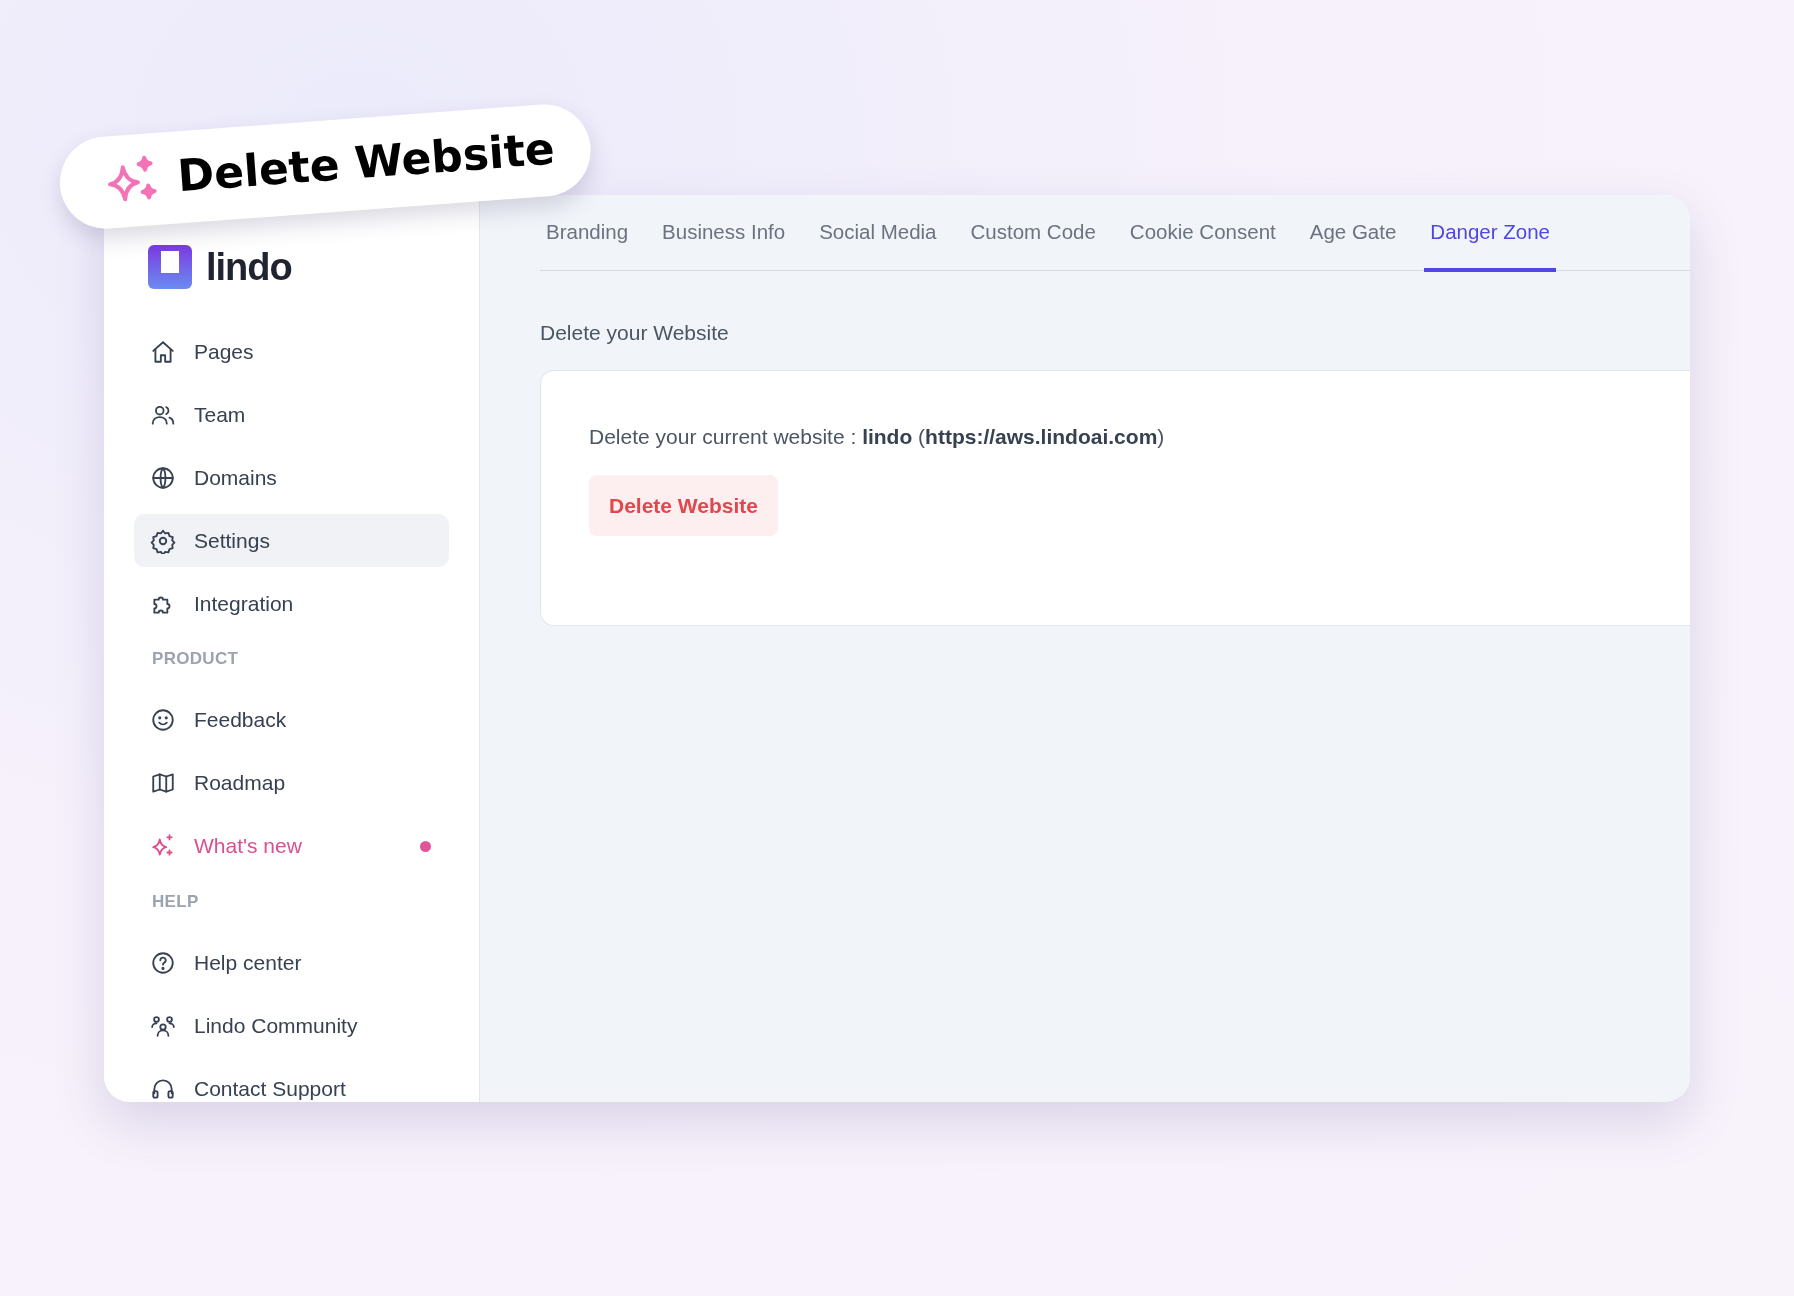  Describe the element at coordinates (291, 1082) in the screenshot. I see `sidebar-item: Contact Support` at that location.